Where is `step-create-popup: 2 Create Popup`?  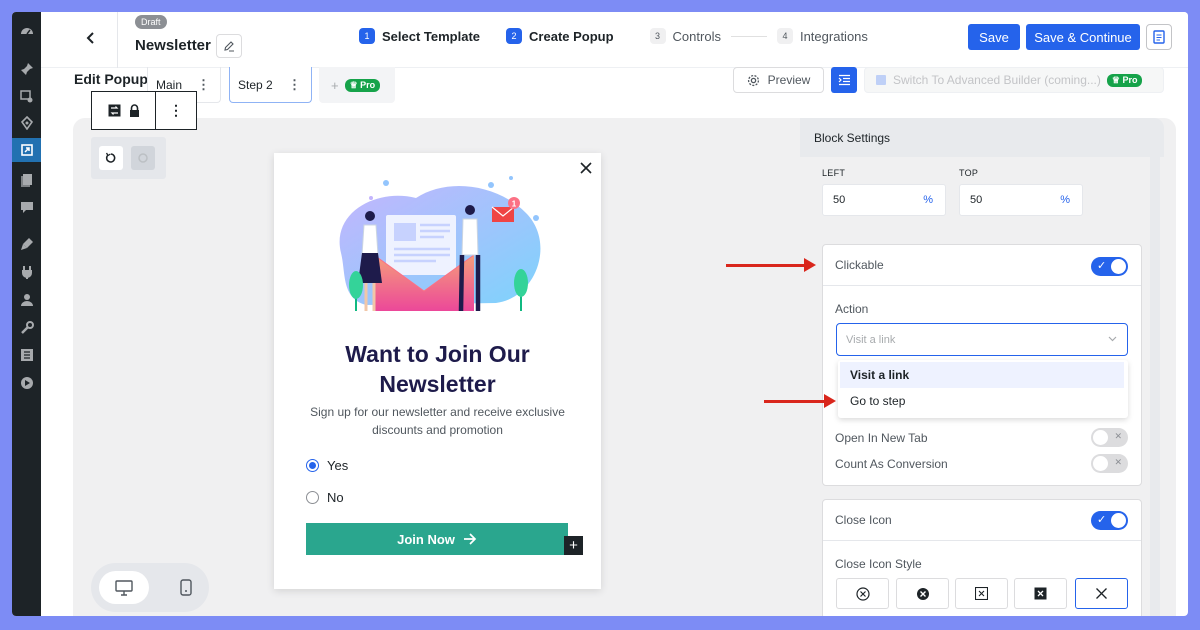
step-create-popup: 2 Create Popup is located at coordinates (560, 36).